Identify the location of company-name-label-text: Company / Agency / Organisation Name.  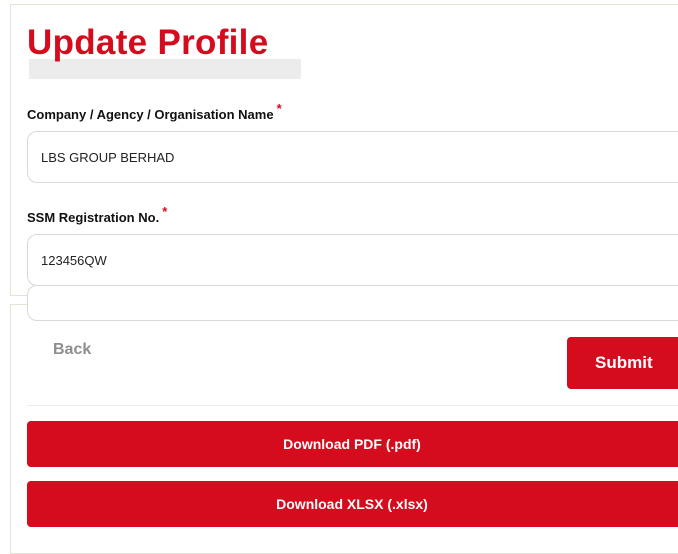
(150, 114).